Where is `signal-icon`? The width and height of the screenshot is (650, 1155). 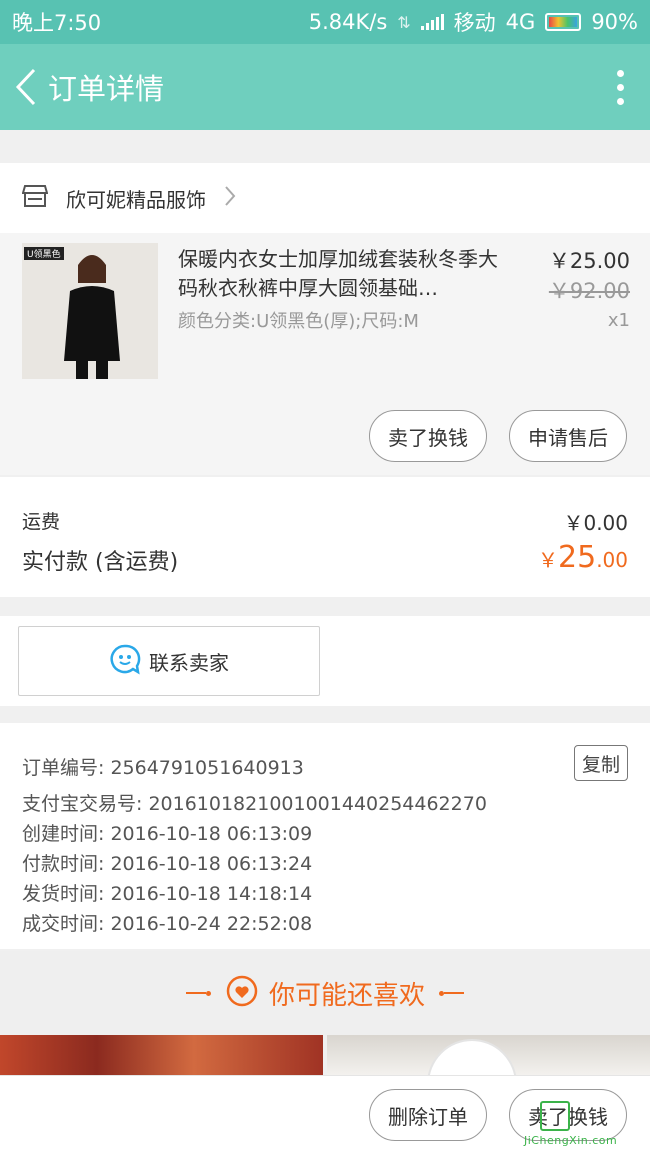
signal-icon is located at coordinates (432, 22).